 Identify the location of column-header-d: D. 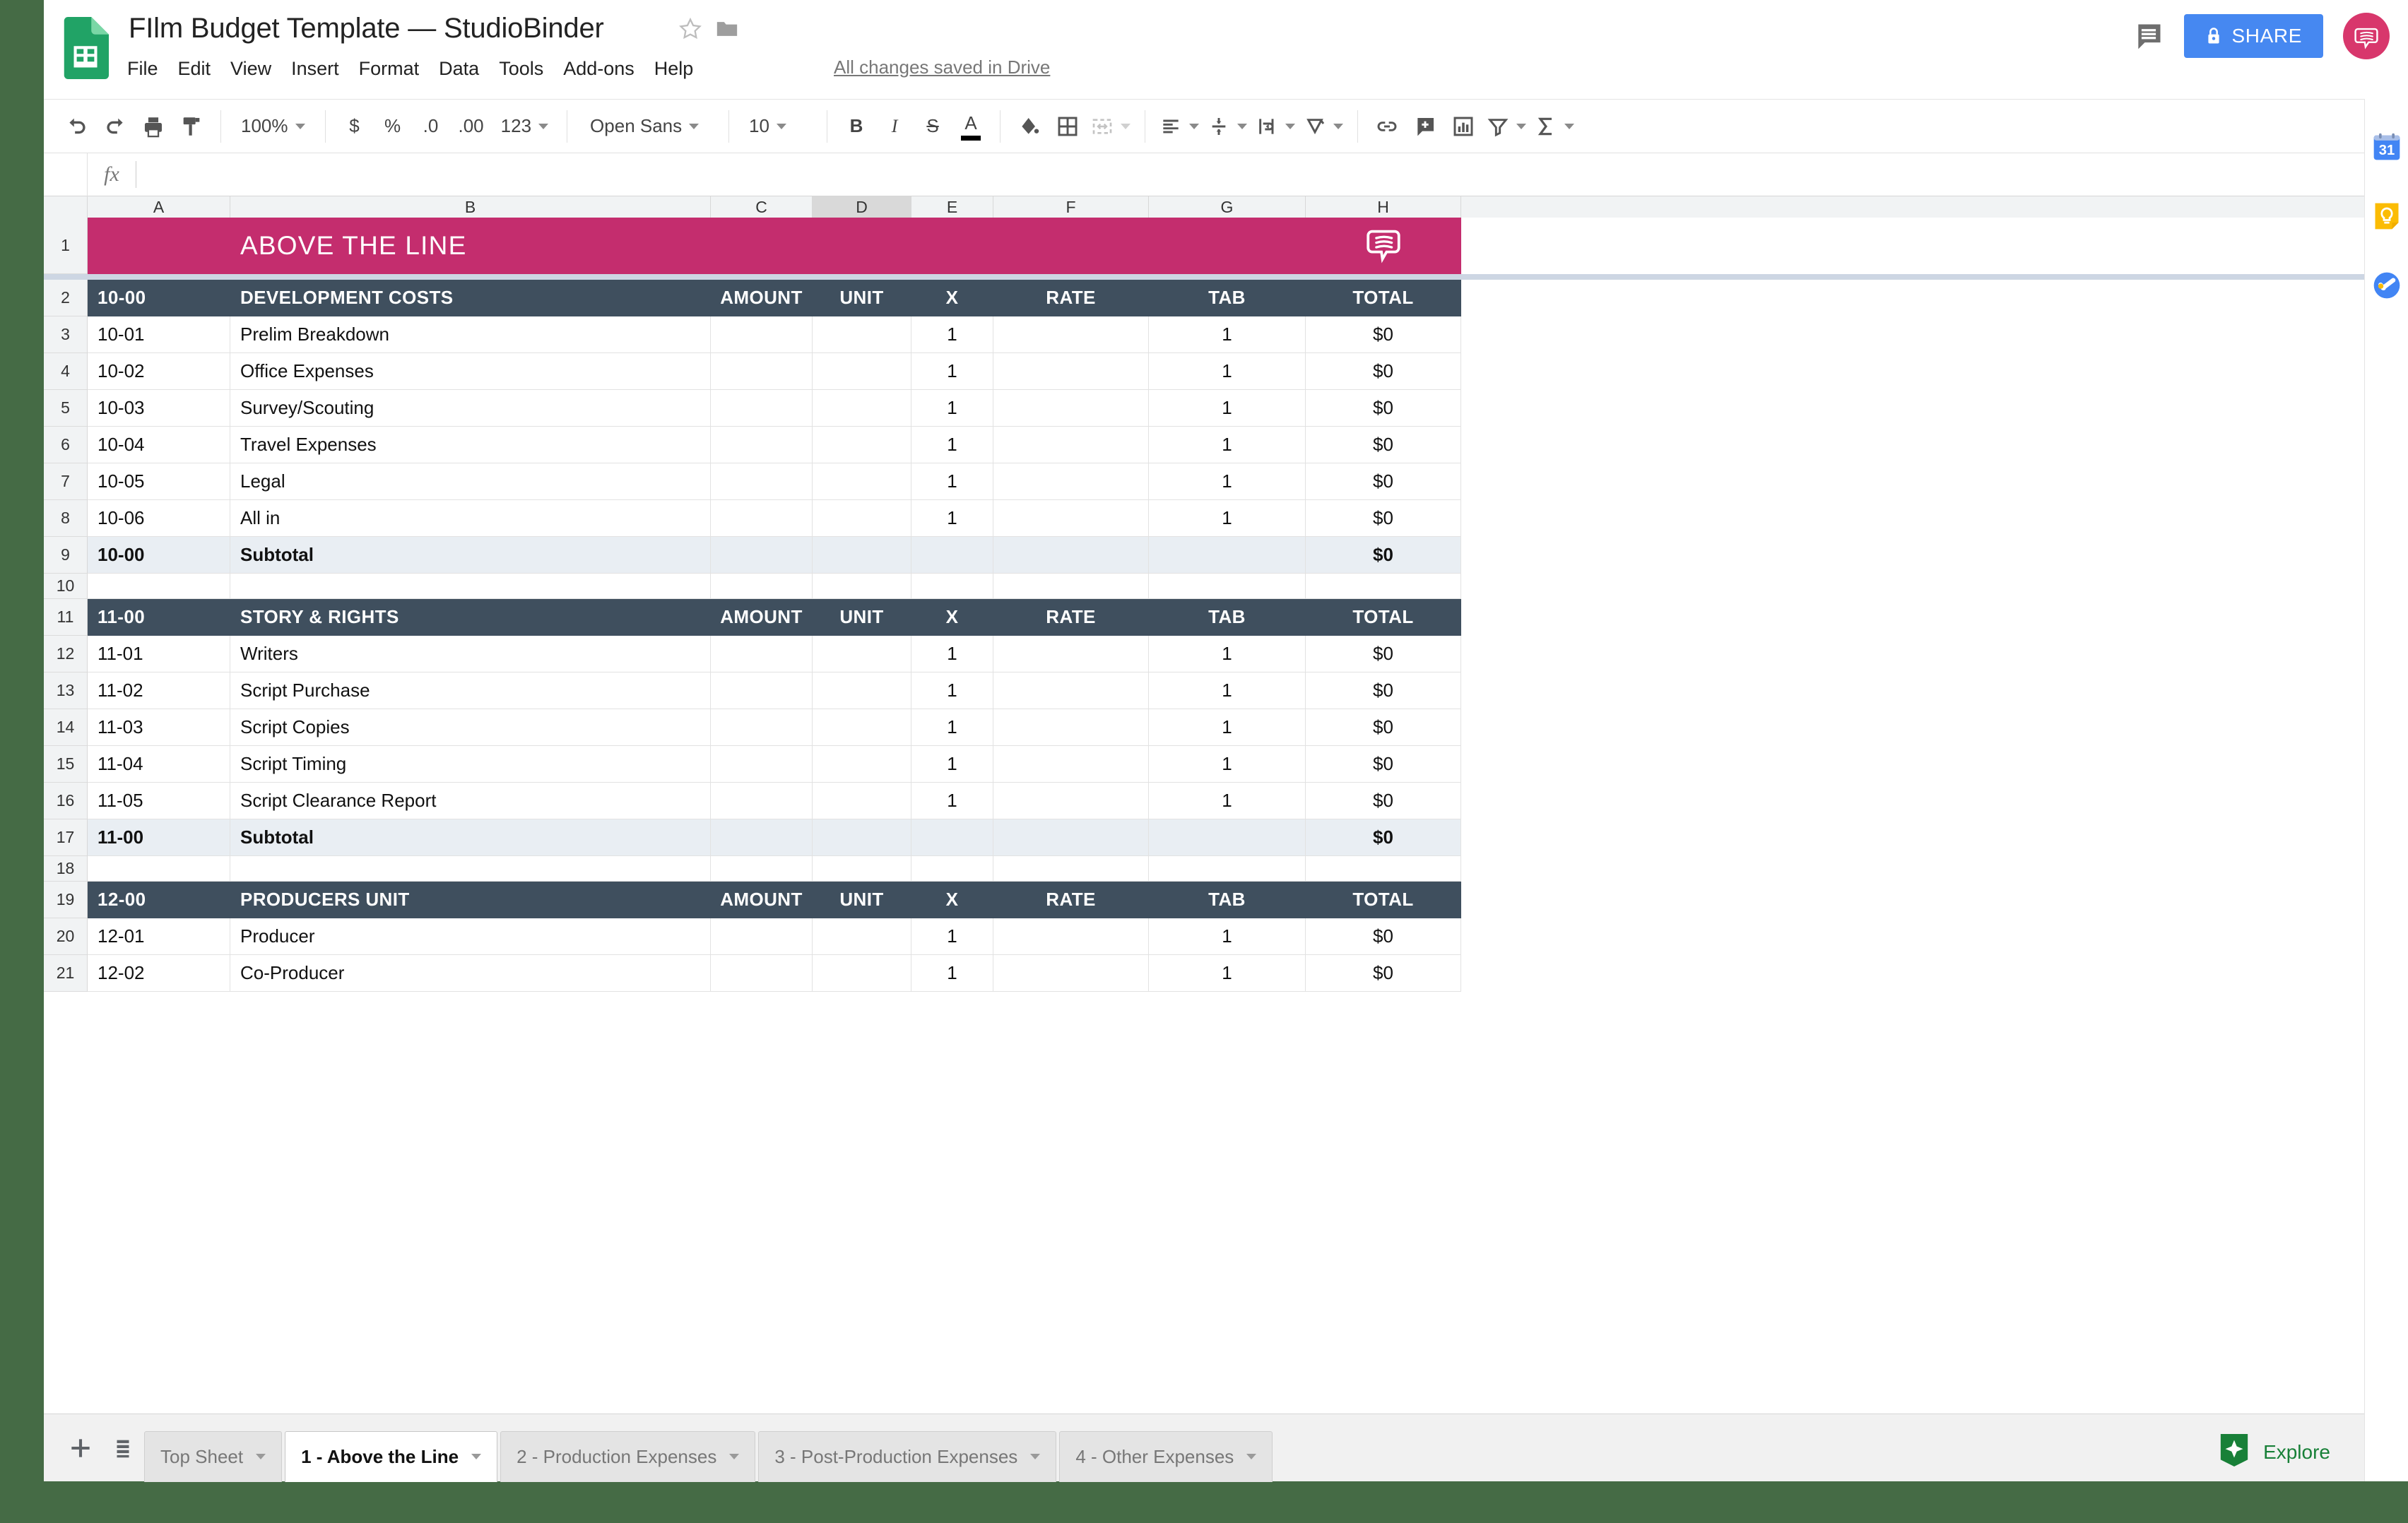
(862, 207).